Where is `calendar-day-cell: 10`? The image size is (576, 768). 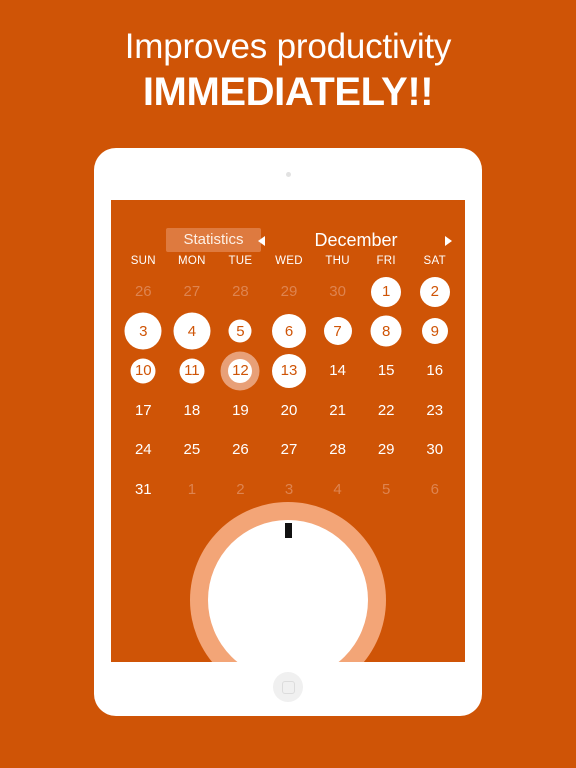 calendar-day-cell: 10 is located at coordinates (143, 371).